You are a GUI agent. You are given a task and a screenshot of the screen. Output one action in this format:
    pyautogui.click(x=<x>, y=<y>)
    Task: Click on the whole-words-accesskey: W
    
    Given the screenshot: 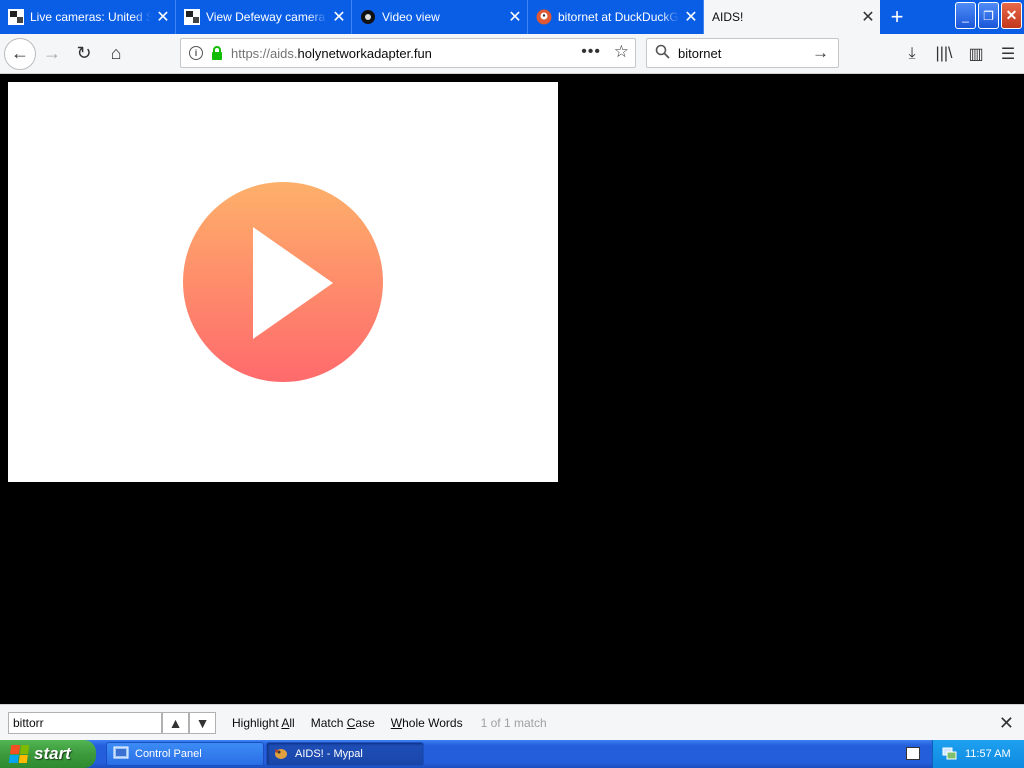 What is the action you would take?
    pyautogui.click(x=396, y=722)
    